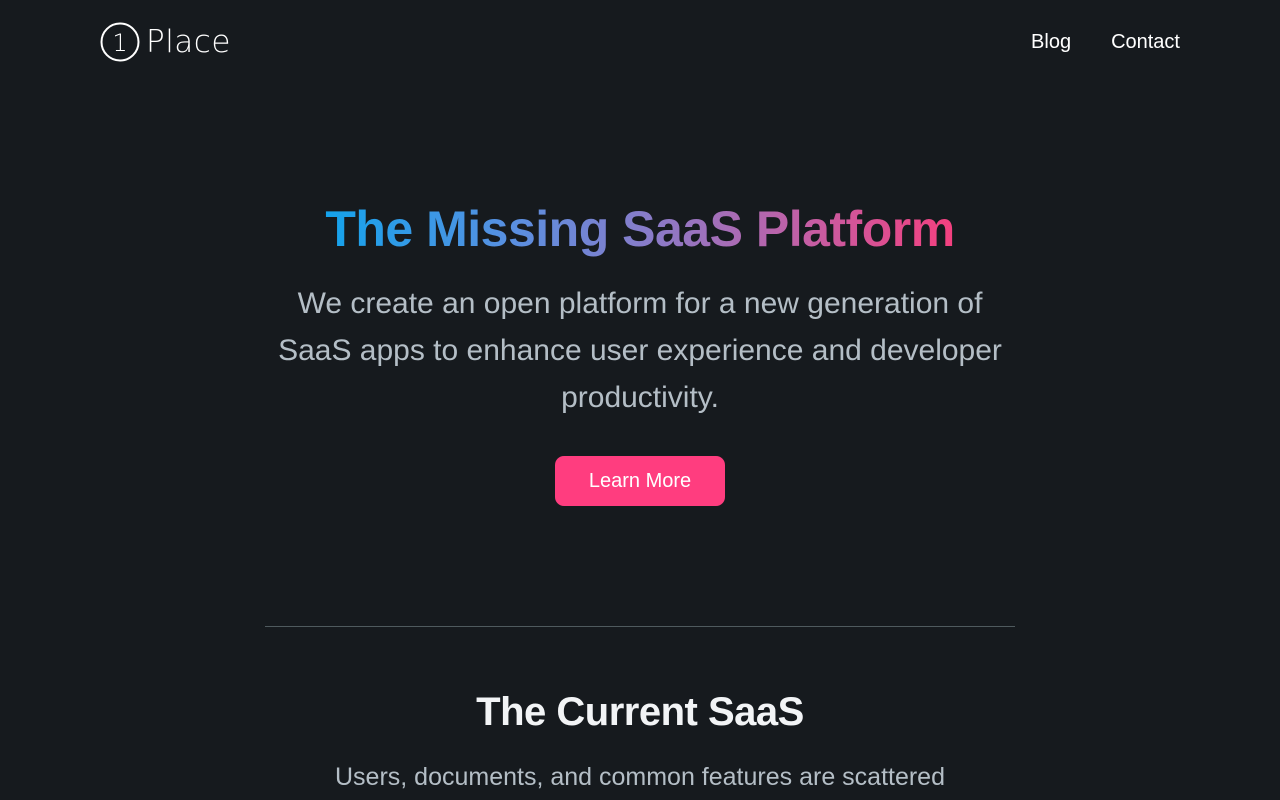 The image size is (1280, 800). What do you see at coordinates (640, 626) in the screenshot?
I see `section-divider` at bounding box center [640, 626].